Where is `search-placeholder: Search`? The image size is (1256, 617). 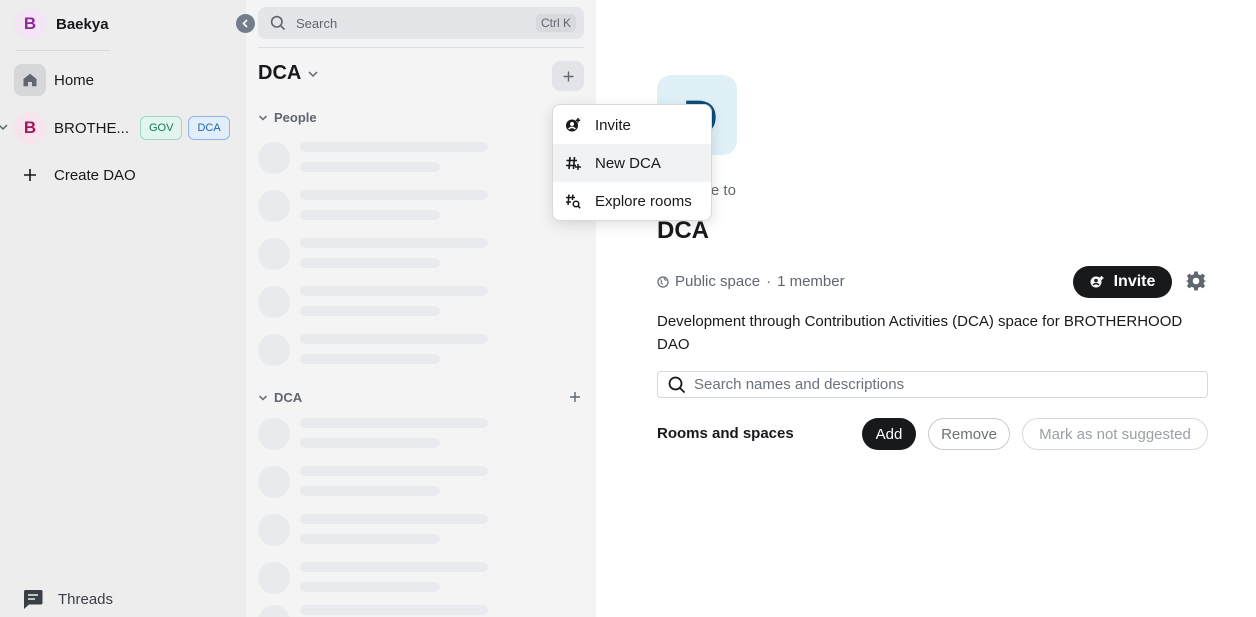
search-placeholder: Search is located at coordinates (317, 23).